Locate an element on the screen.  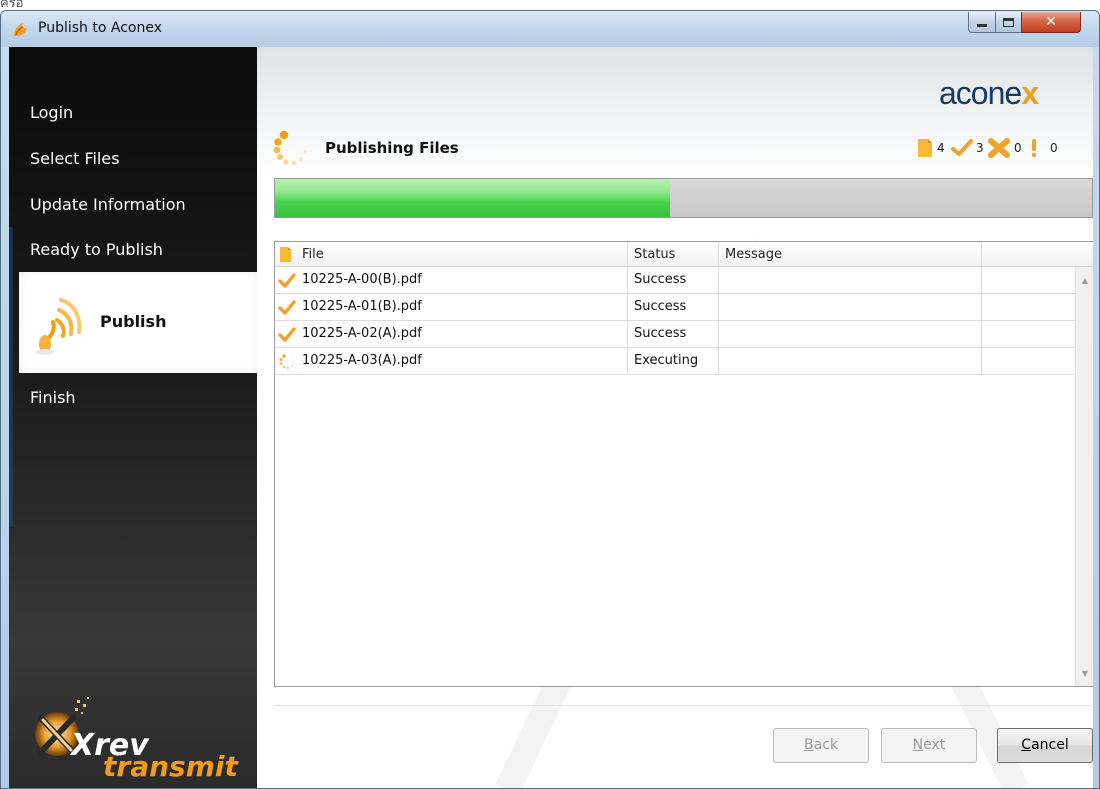
column-header-filler is located at coordinates (1037, 254).